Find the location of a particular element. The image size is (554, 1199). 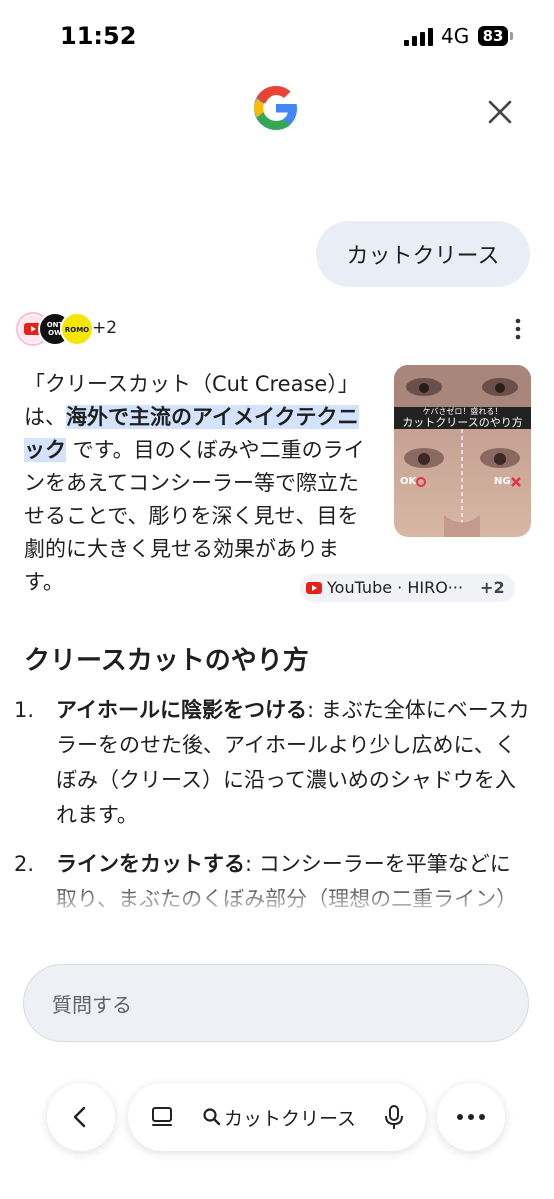

close-icon is located at coordinates (500, 112).